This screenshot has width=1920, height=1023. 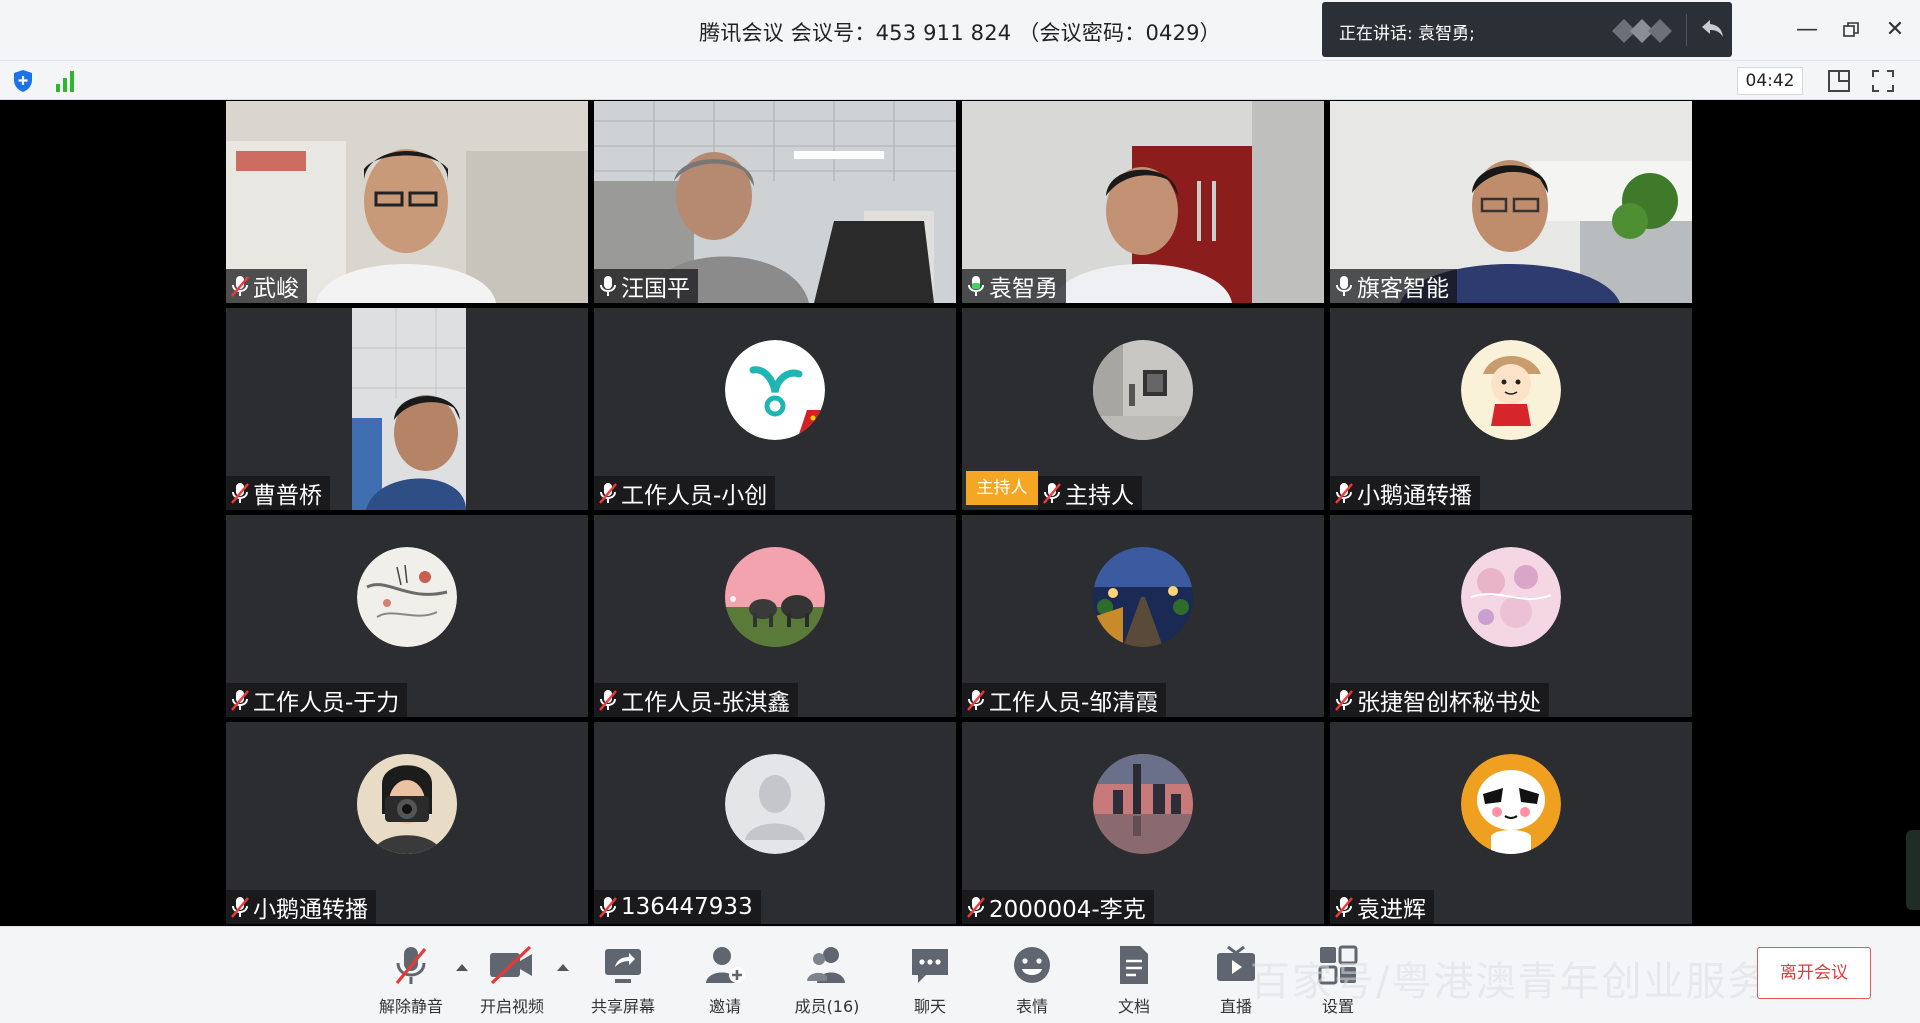 I want to click on participant-name: 袁智勇, so click(x=1023, y=289).